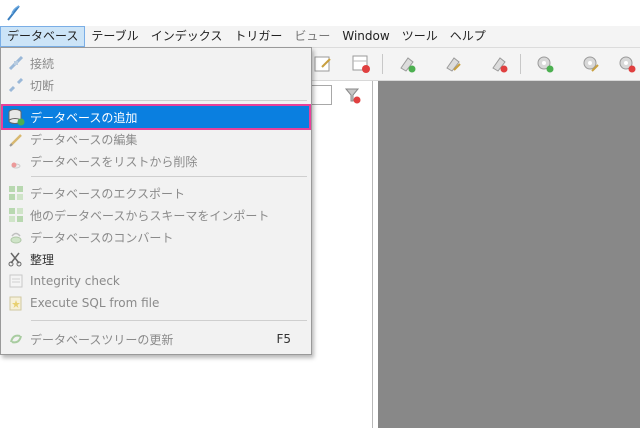 This screenshot has width=640, height=428. Describe the element at coordinates (312, 36) in the screenshot. I see `menu-view: ビュー` at that location.